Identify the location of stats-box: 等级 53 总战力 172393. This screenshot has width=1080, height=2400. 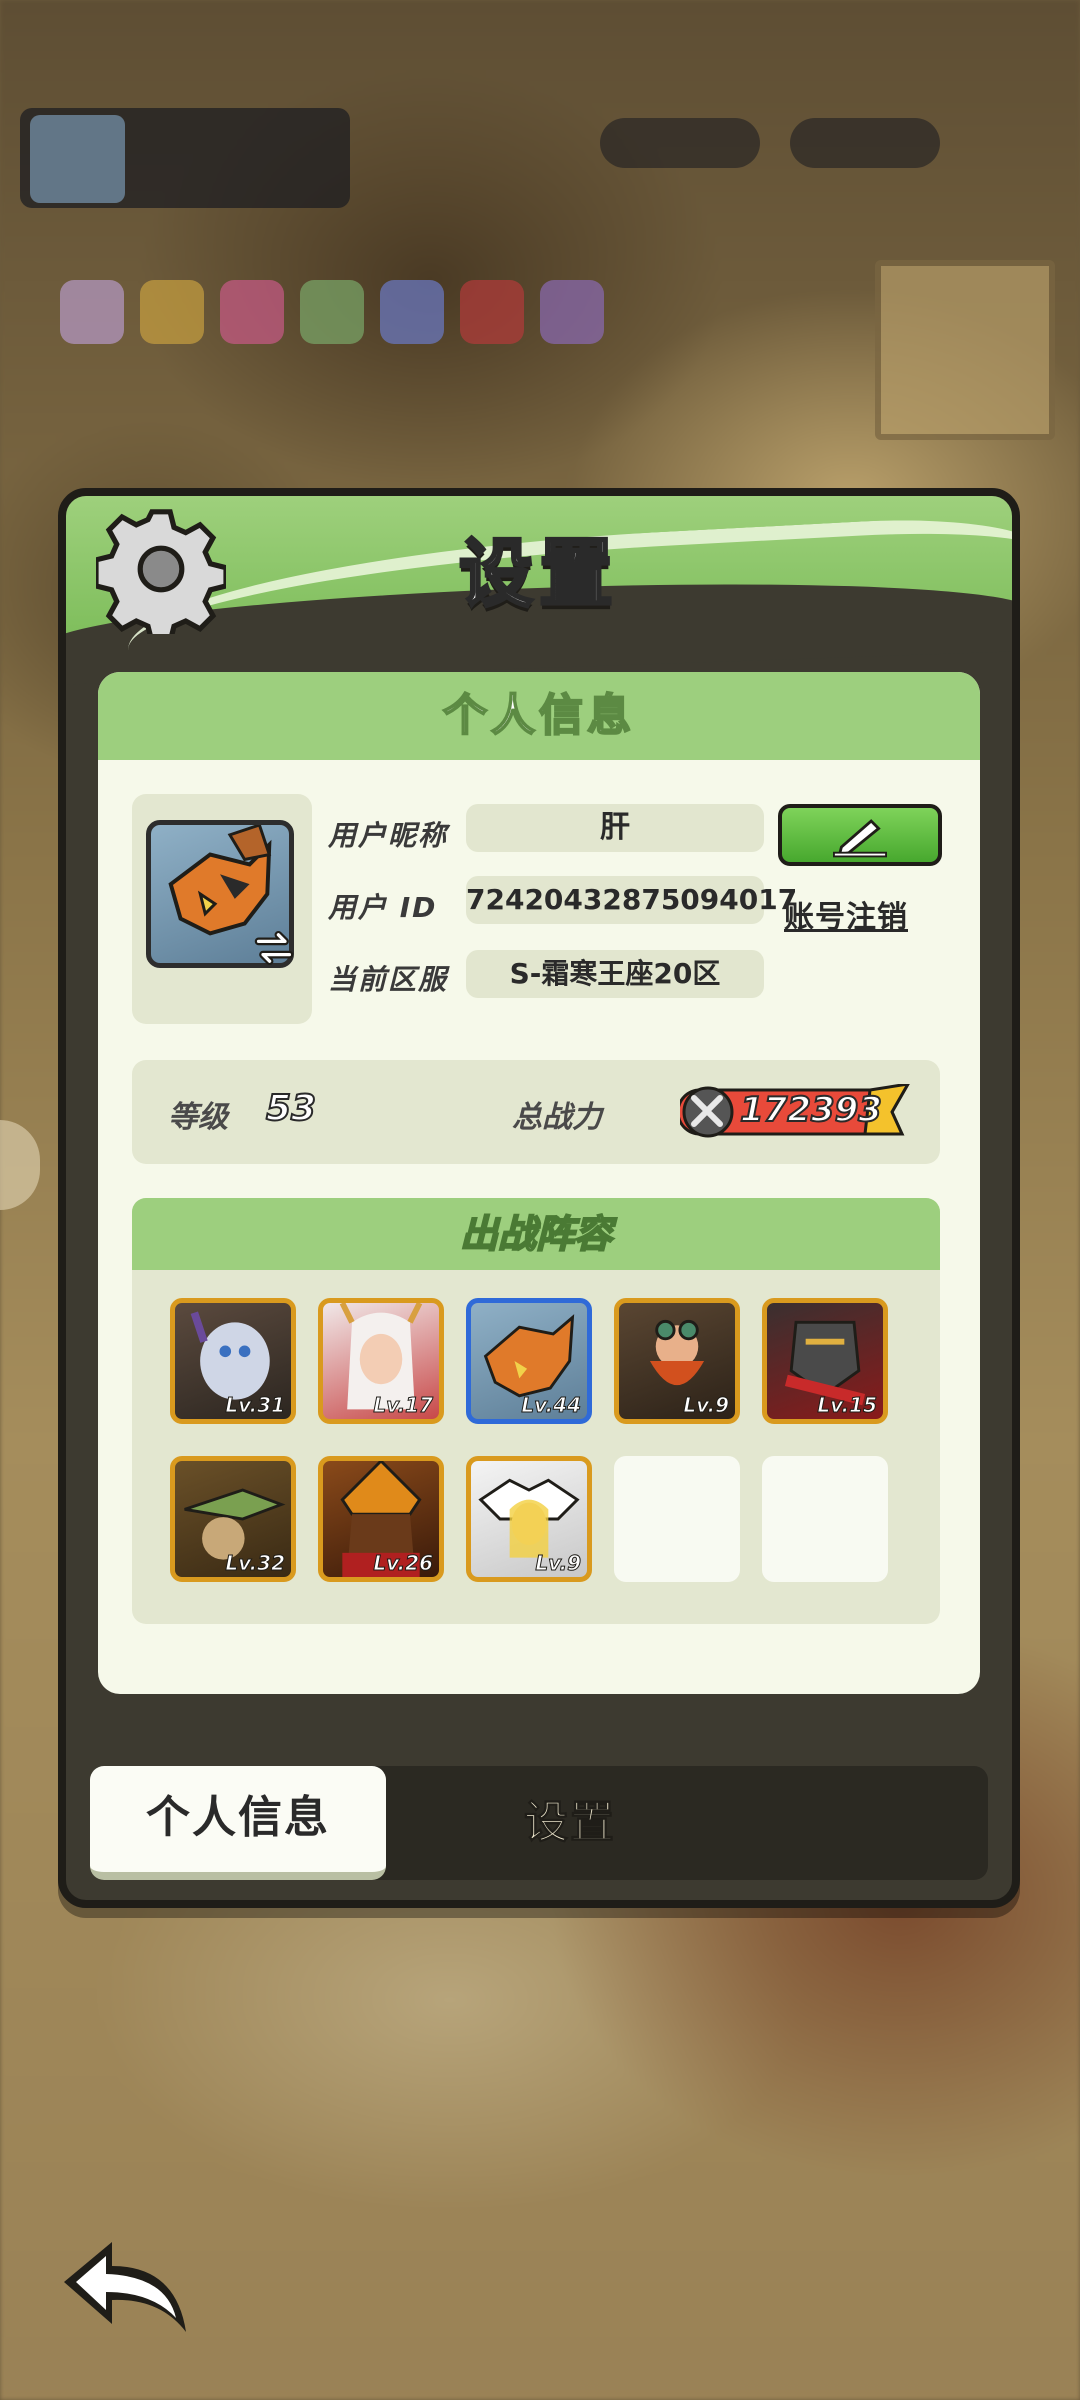
(536, 1112).